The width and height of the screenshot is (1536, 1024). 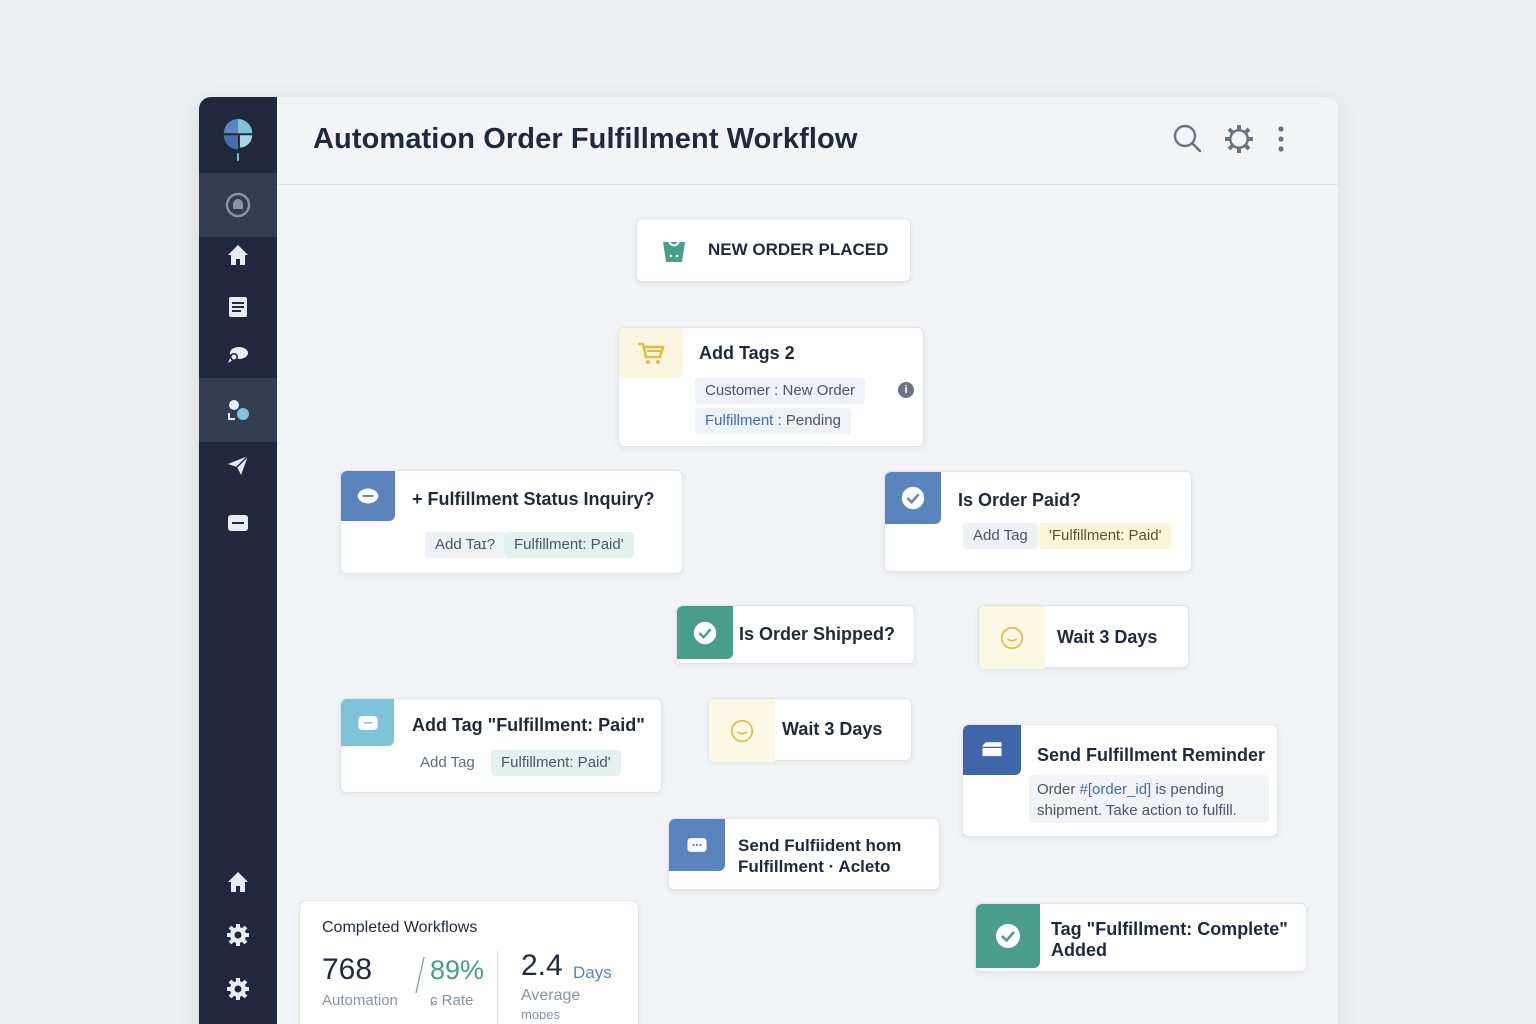 I want to click on more-vertical-icon, so click(x=1281, y=139).